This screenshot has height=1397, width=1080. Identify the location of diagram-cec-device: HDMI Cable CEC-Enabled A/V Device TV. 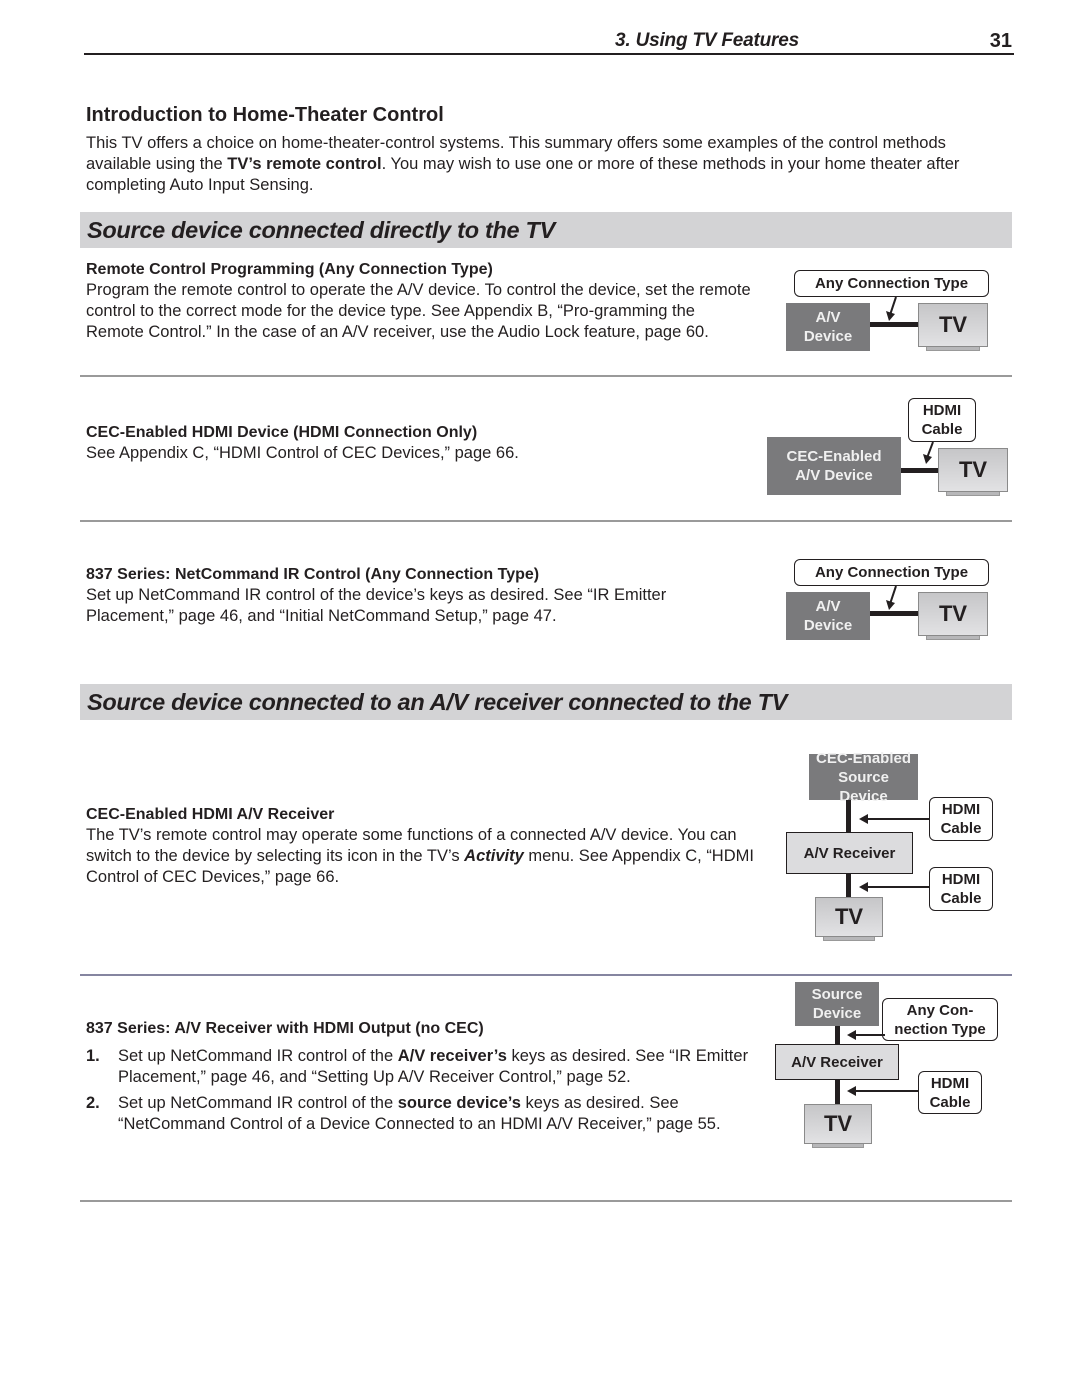
(889, 448).